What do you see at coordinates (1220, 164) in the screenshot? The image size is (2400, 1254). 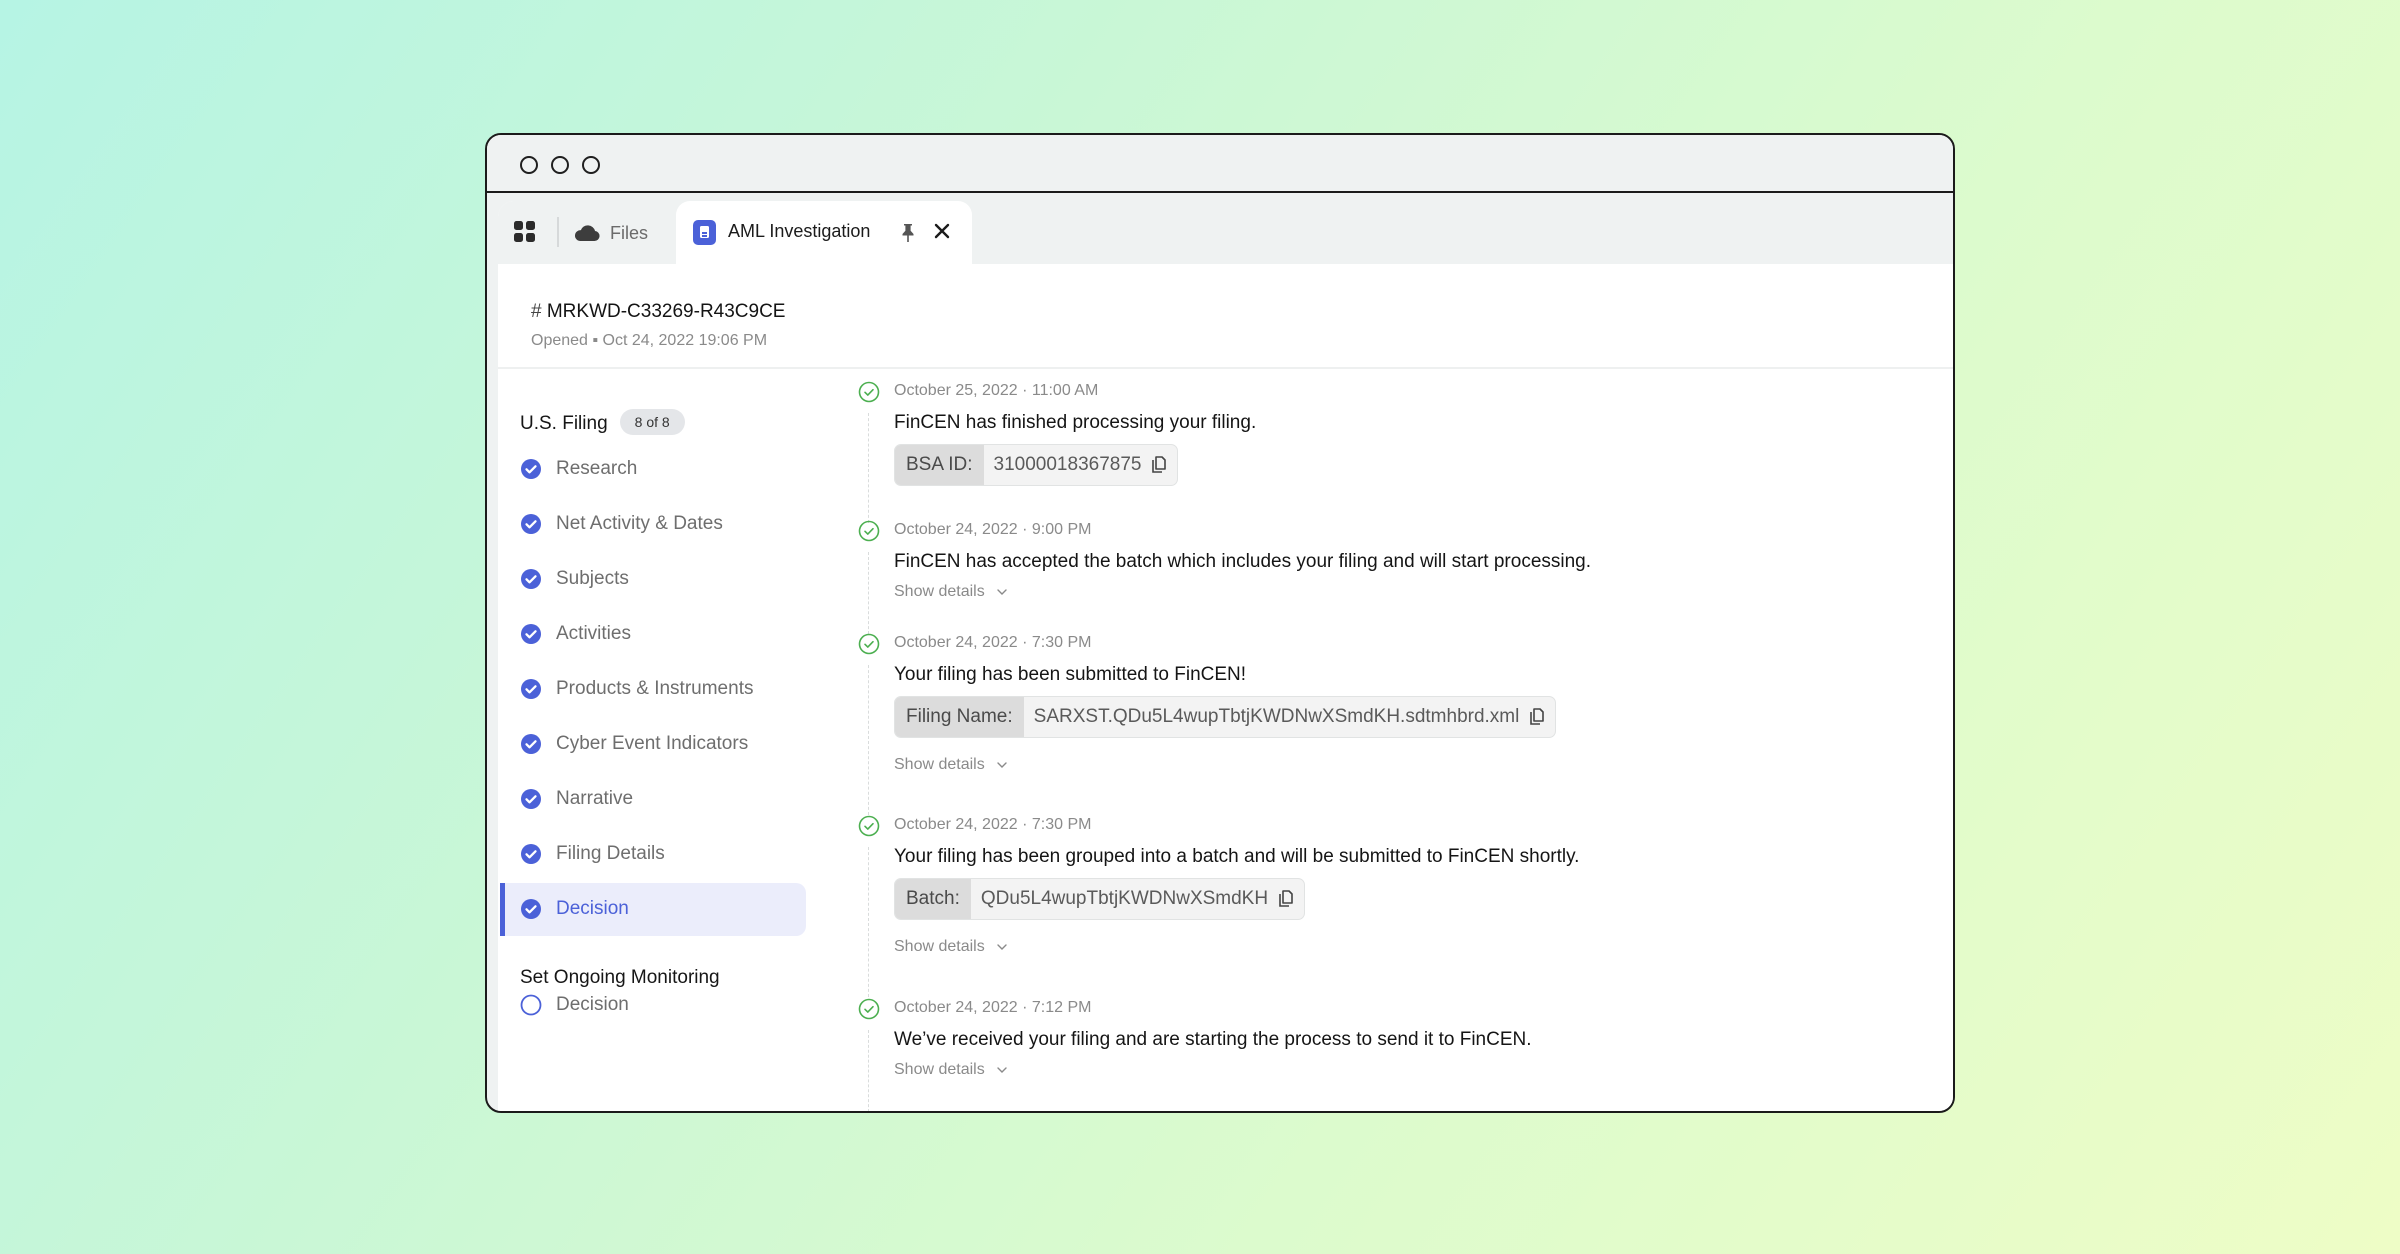 I see `title-bar` at bounding box center [1220, 164].